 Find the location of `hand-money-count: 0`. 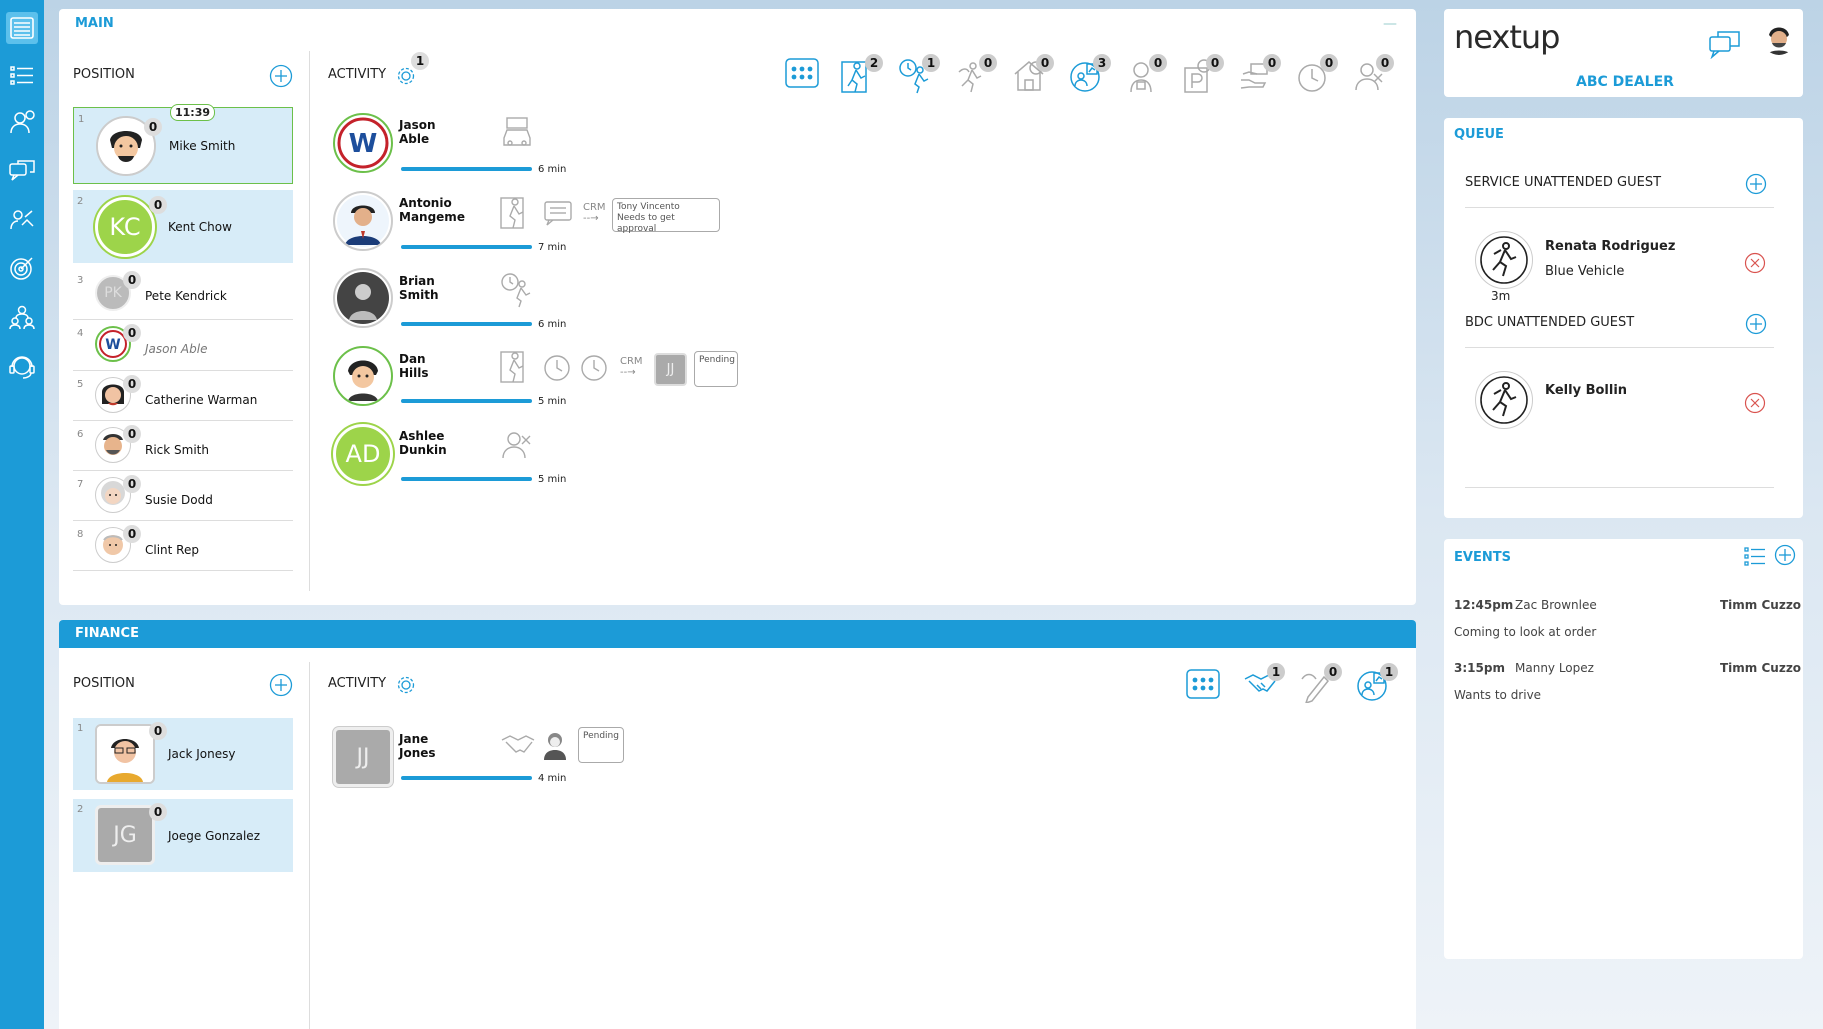

hand-money-count: 0 is located at coordinates (1272, 63).